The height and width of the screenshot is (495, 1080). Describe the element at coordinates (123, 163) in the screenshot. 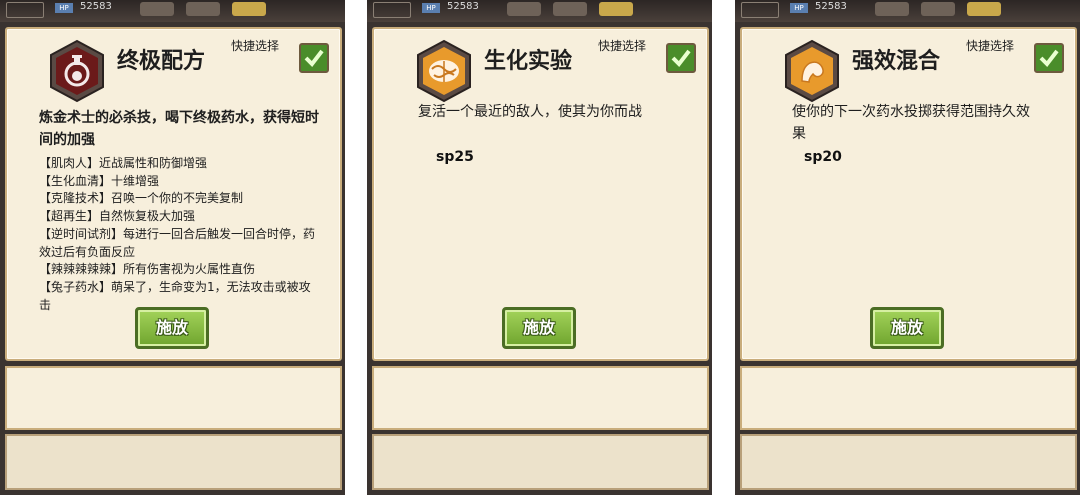

I see `list-item: 【肌肉人】近战属性和防御增强` at that location.